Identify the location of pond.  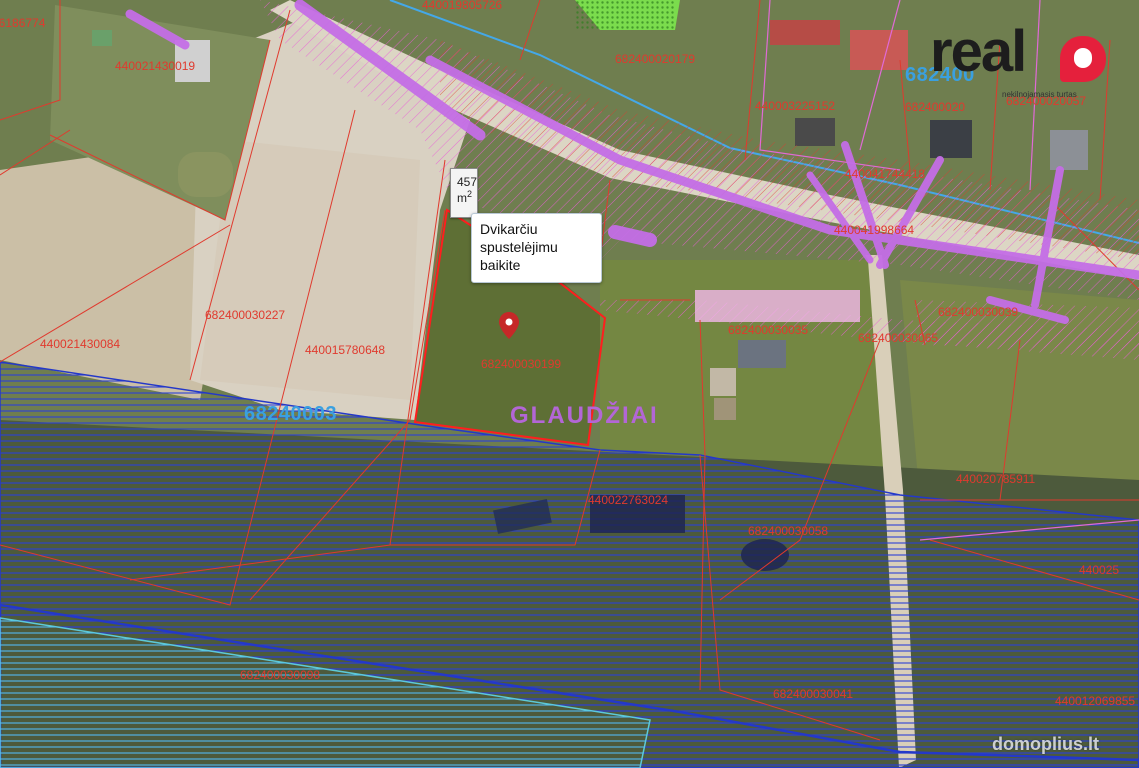
(205, 174).